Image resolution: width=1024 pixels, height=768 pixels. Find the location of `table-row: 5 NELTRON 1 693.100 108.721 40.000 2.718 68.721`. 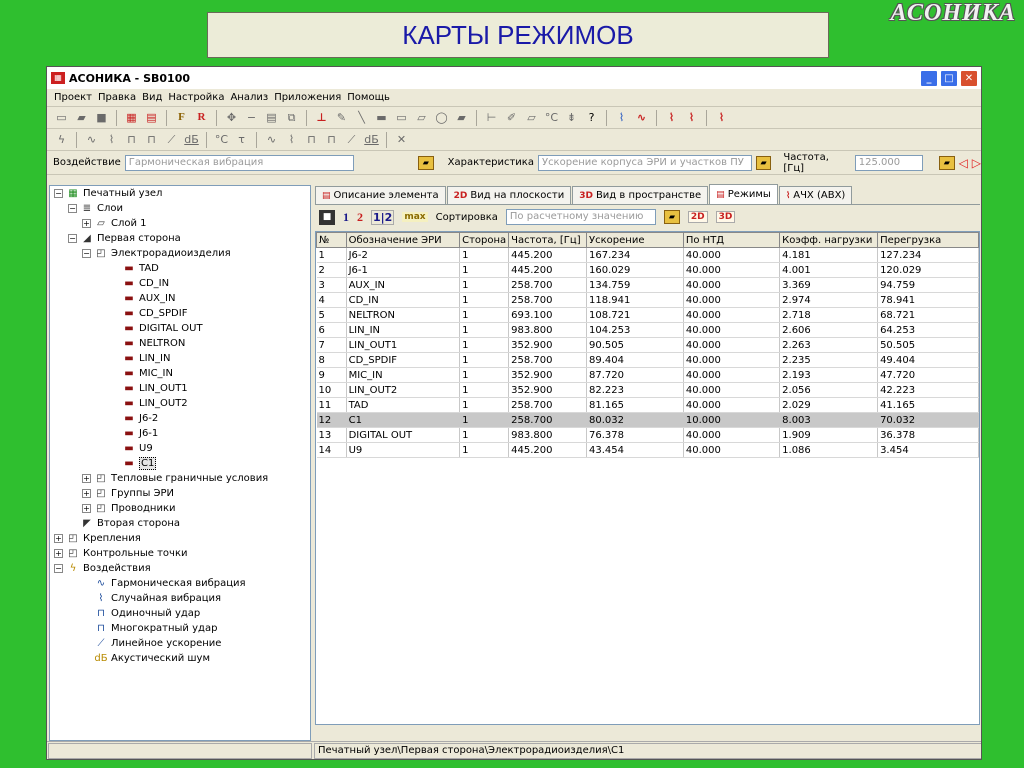

table-row: 5 NELTRON 1 693.100 108.721 40.000 2.718 68.721 is located at coordinates (647, 315).